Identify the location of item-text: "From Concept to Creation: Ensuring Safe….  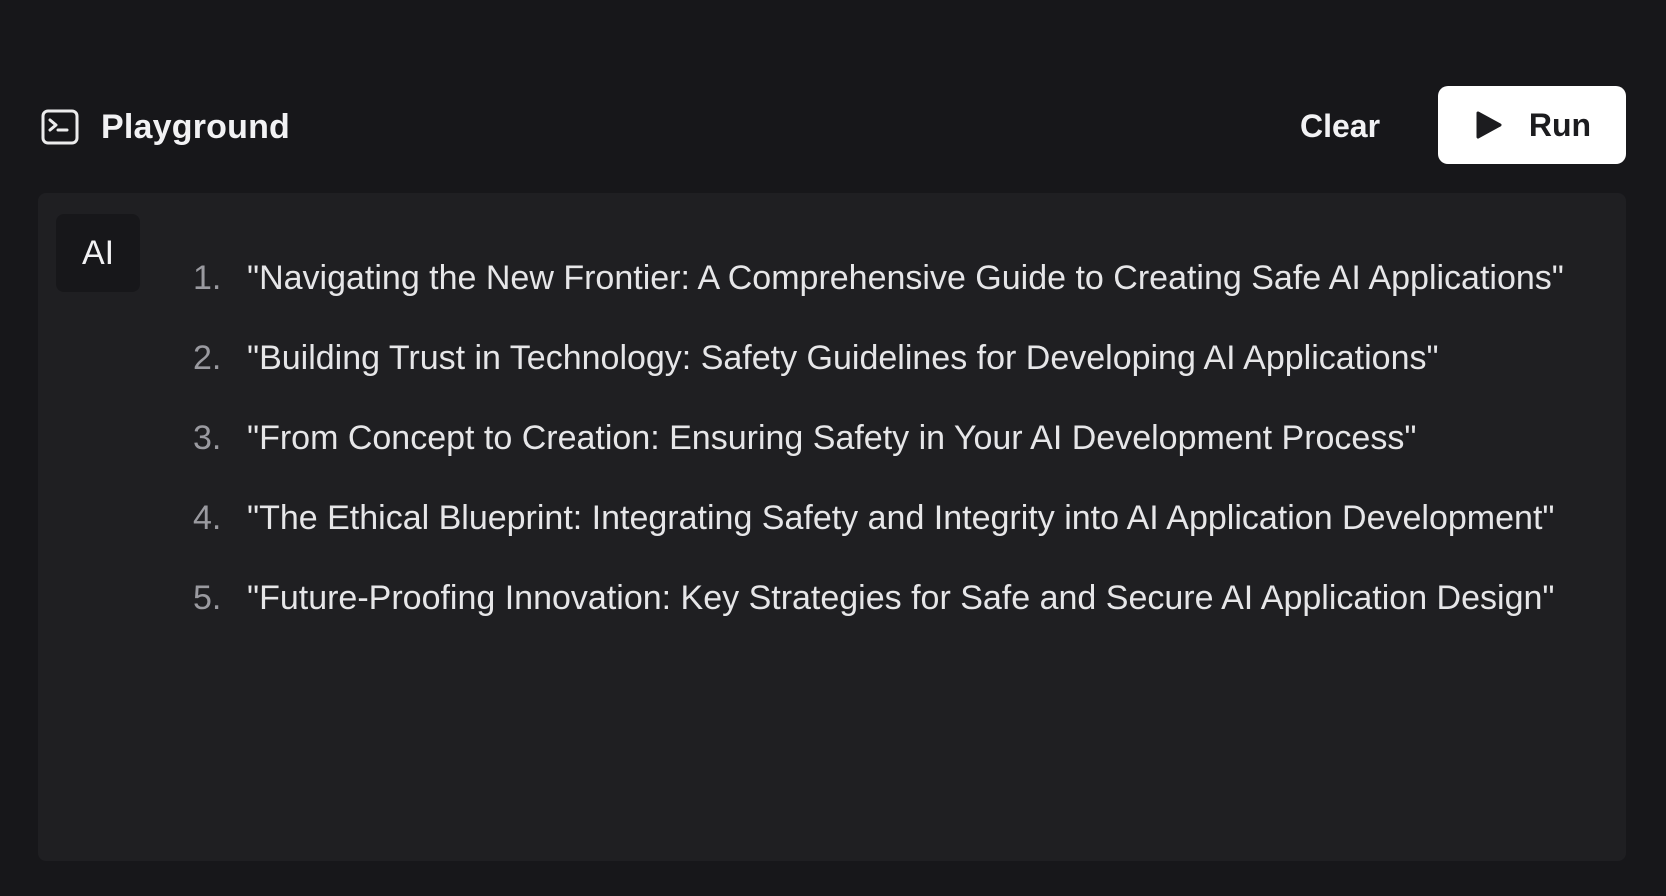
(832, 438).